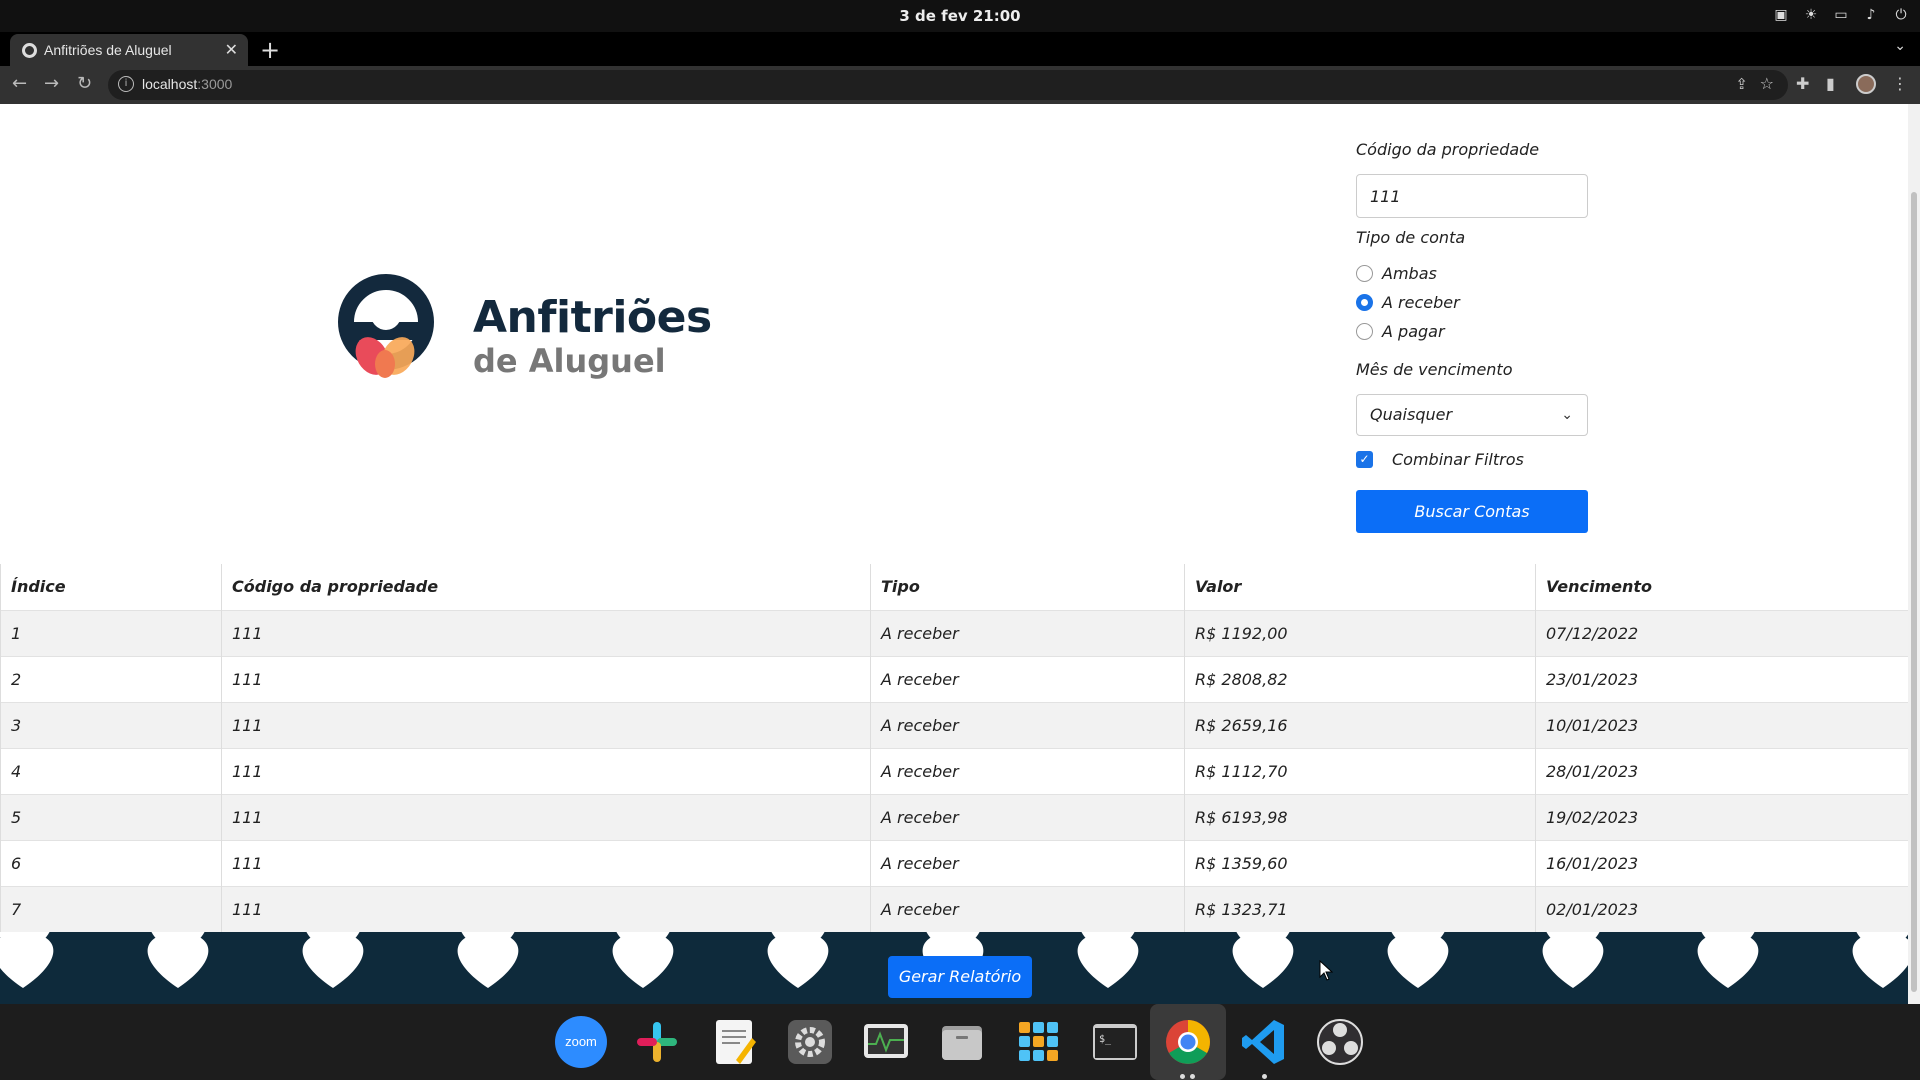 Image resolution: width=1920 pixels, height=1080 pixels. Describe the element at coordinates (1411, 414) in the screenshot. I see `due-month-value: Quaisquer` at that location.